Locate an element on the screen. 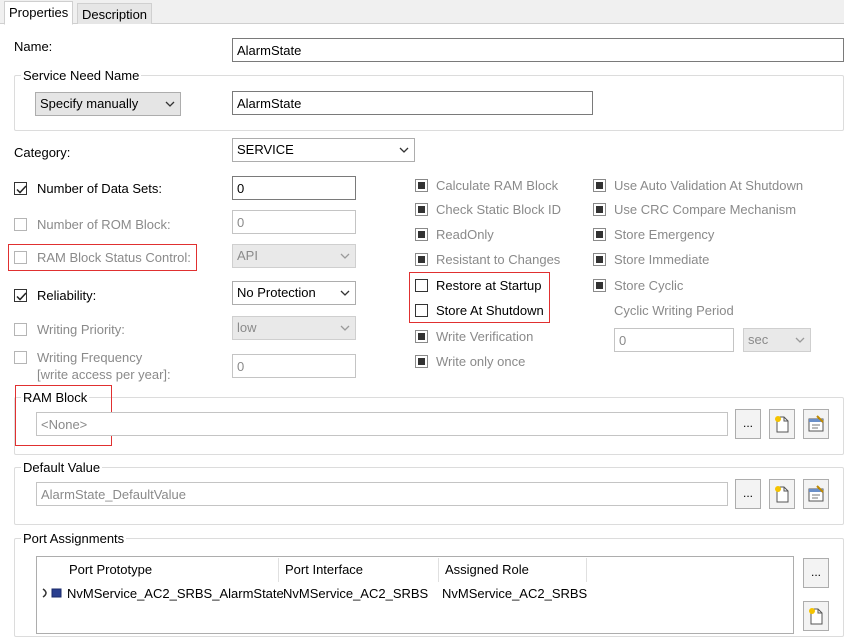  write-verification-checkbox is located at coordinates (421, 336).